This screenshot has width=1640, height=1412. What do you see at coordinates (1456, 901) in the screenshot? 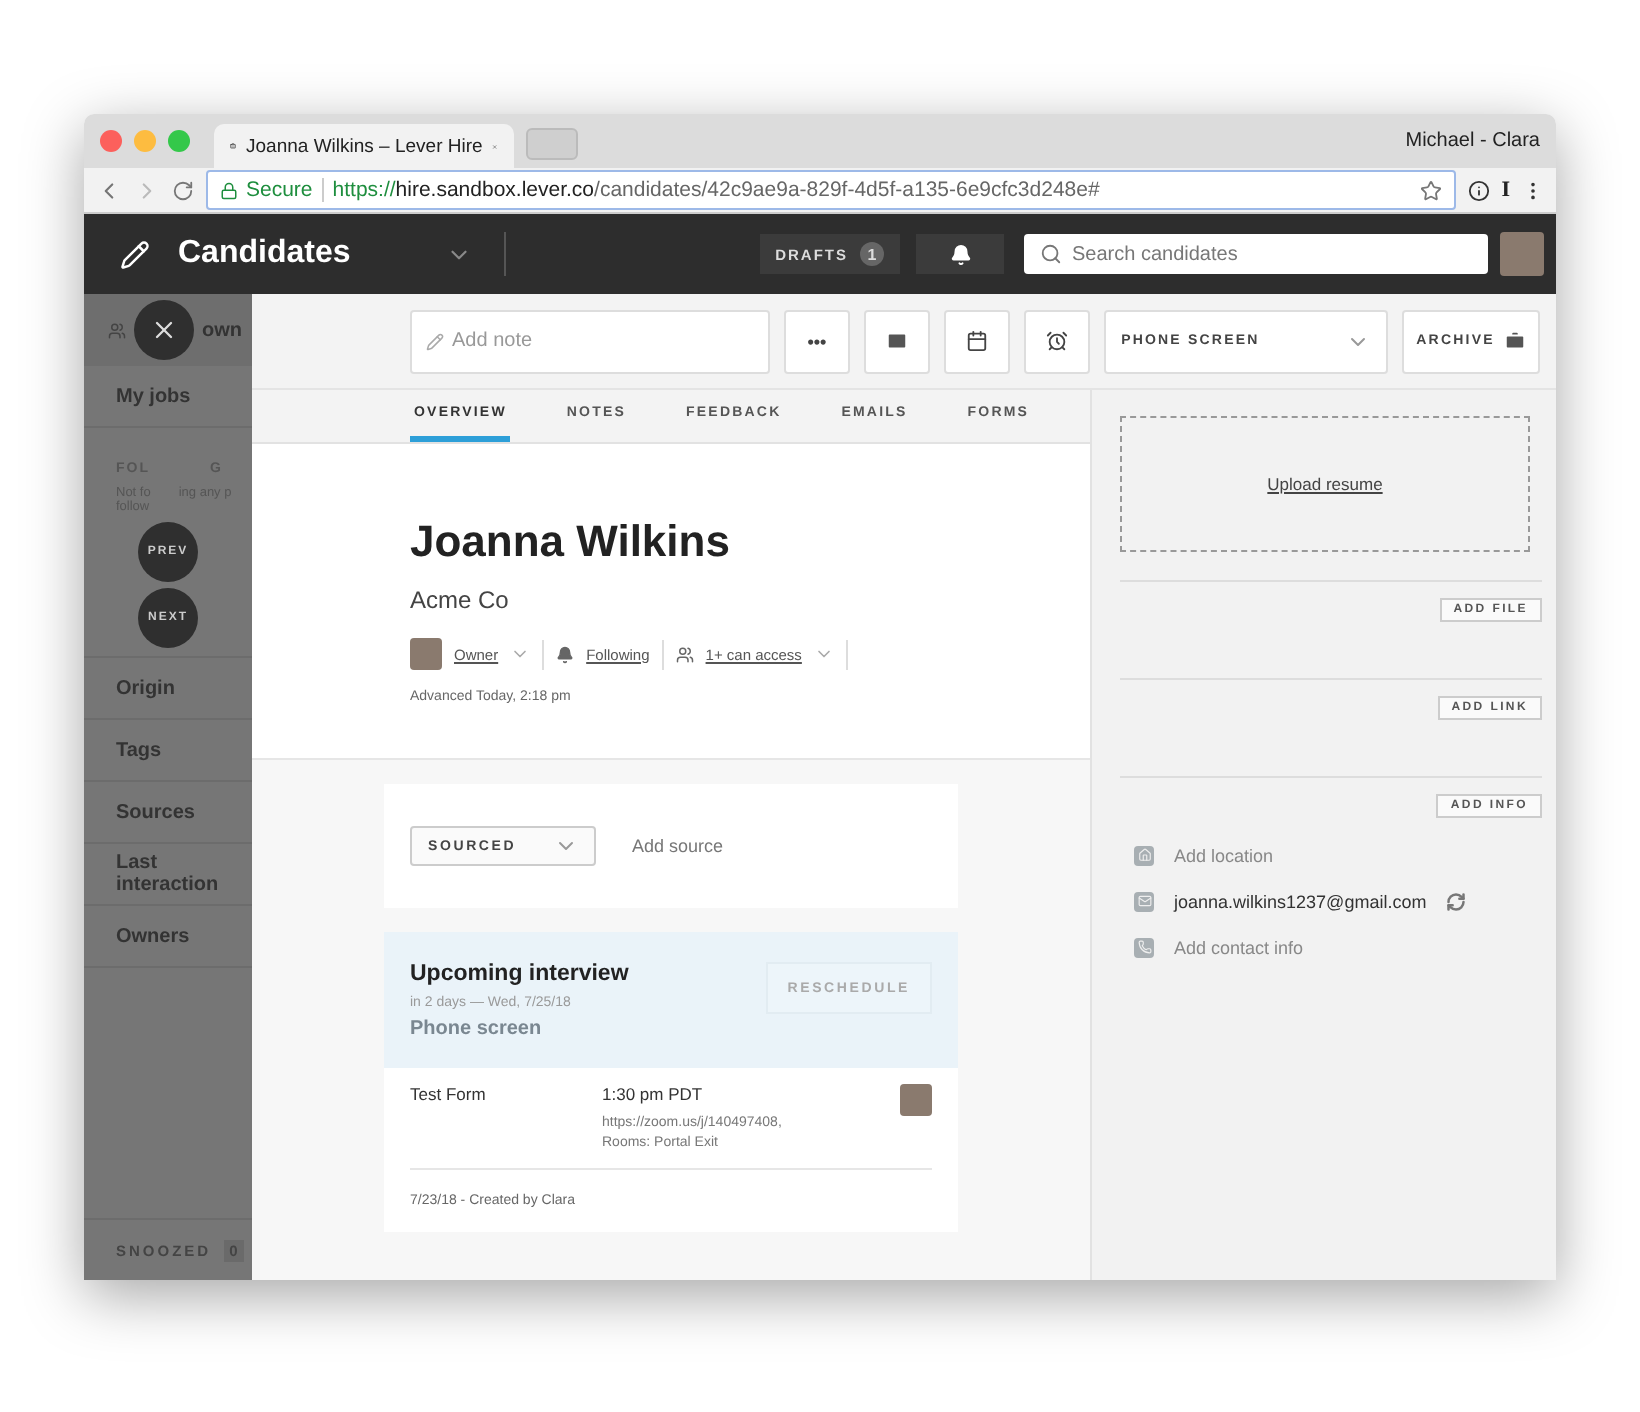
I see `sync-icon` at bounding box center [1456, 901].